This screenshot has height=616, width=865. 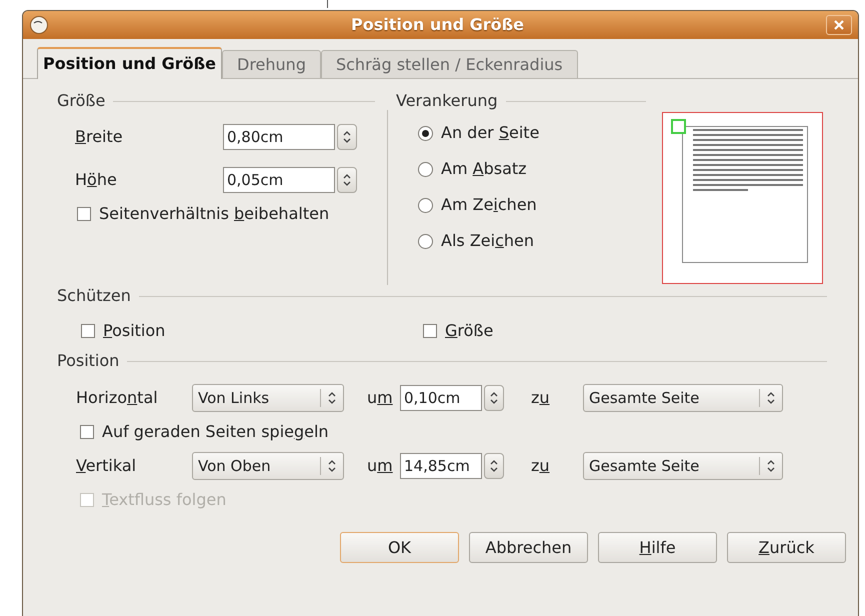 What do you see at coordinates (528, 547) in the screenshot?
I see `dialog-button: Abbrechen` at bounding box center [528, 547].